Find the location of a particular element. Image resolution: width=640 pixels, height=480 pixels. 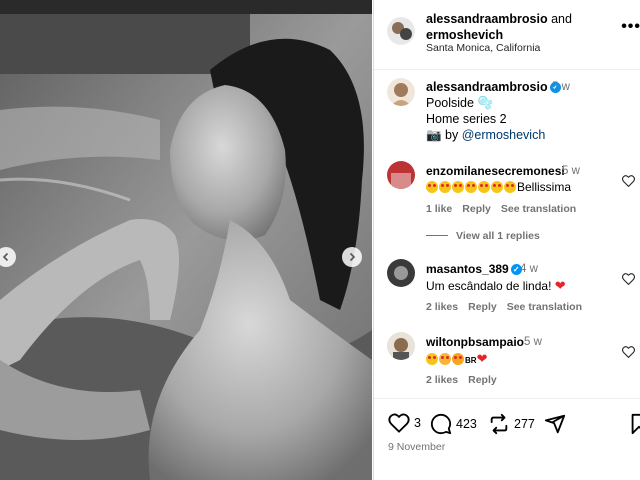

comment-text: Bellissima is located at coordinates (498, 187).